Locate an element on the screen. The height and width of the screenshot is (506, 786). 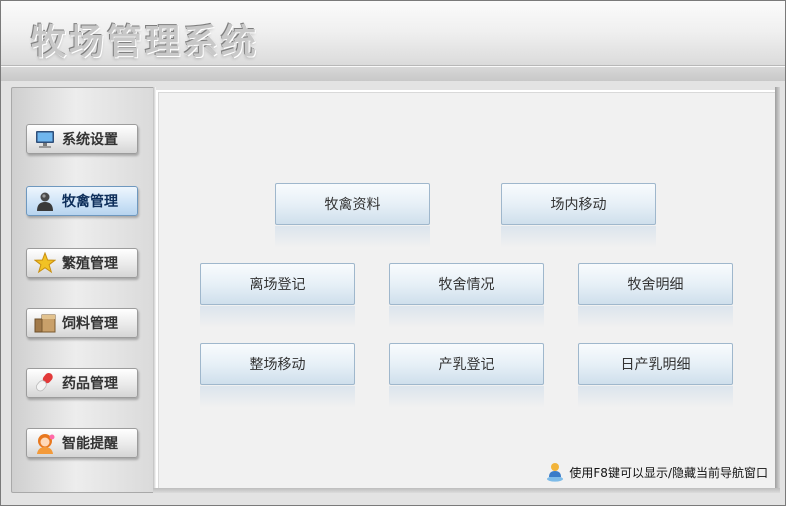
pin-user-icon is located at coordinates (555, 472).